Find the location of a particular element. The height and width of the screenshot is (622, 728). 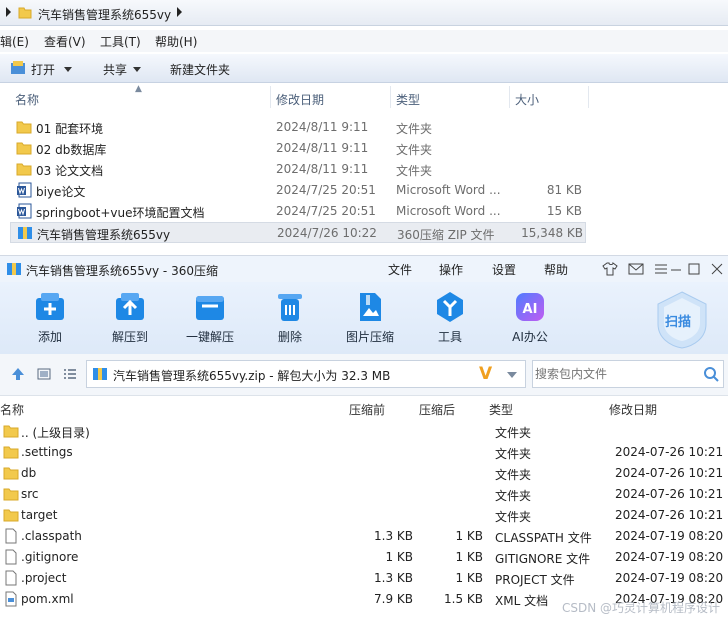

menu-icon is located at coordinates (661, 269).